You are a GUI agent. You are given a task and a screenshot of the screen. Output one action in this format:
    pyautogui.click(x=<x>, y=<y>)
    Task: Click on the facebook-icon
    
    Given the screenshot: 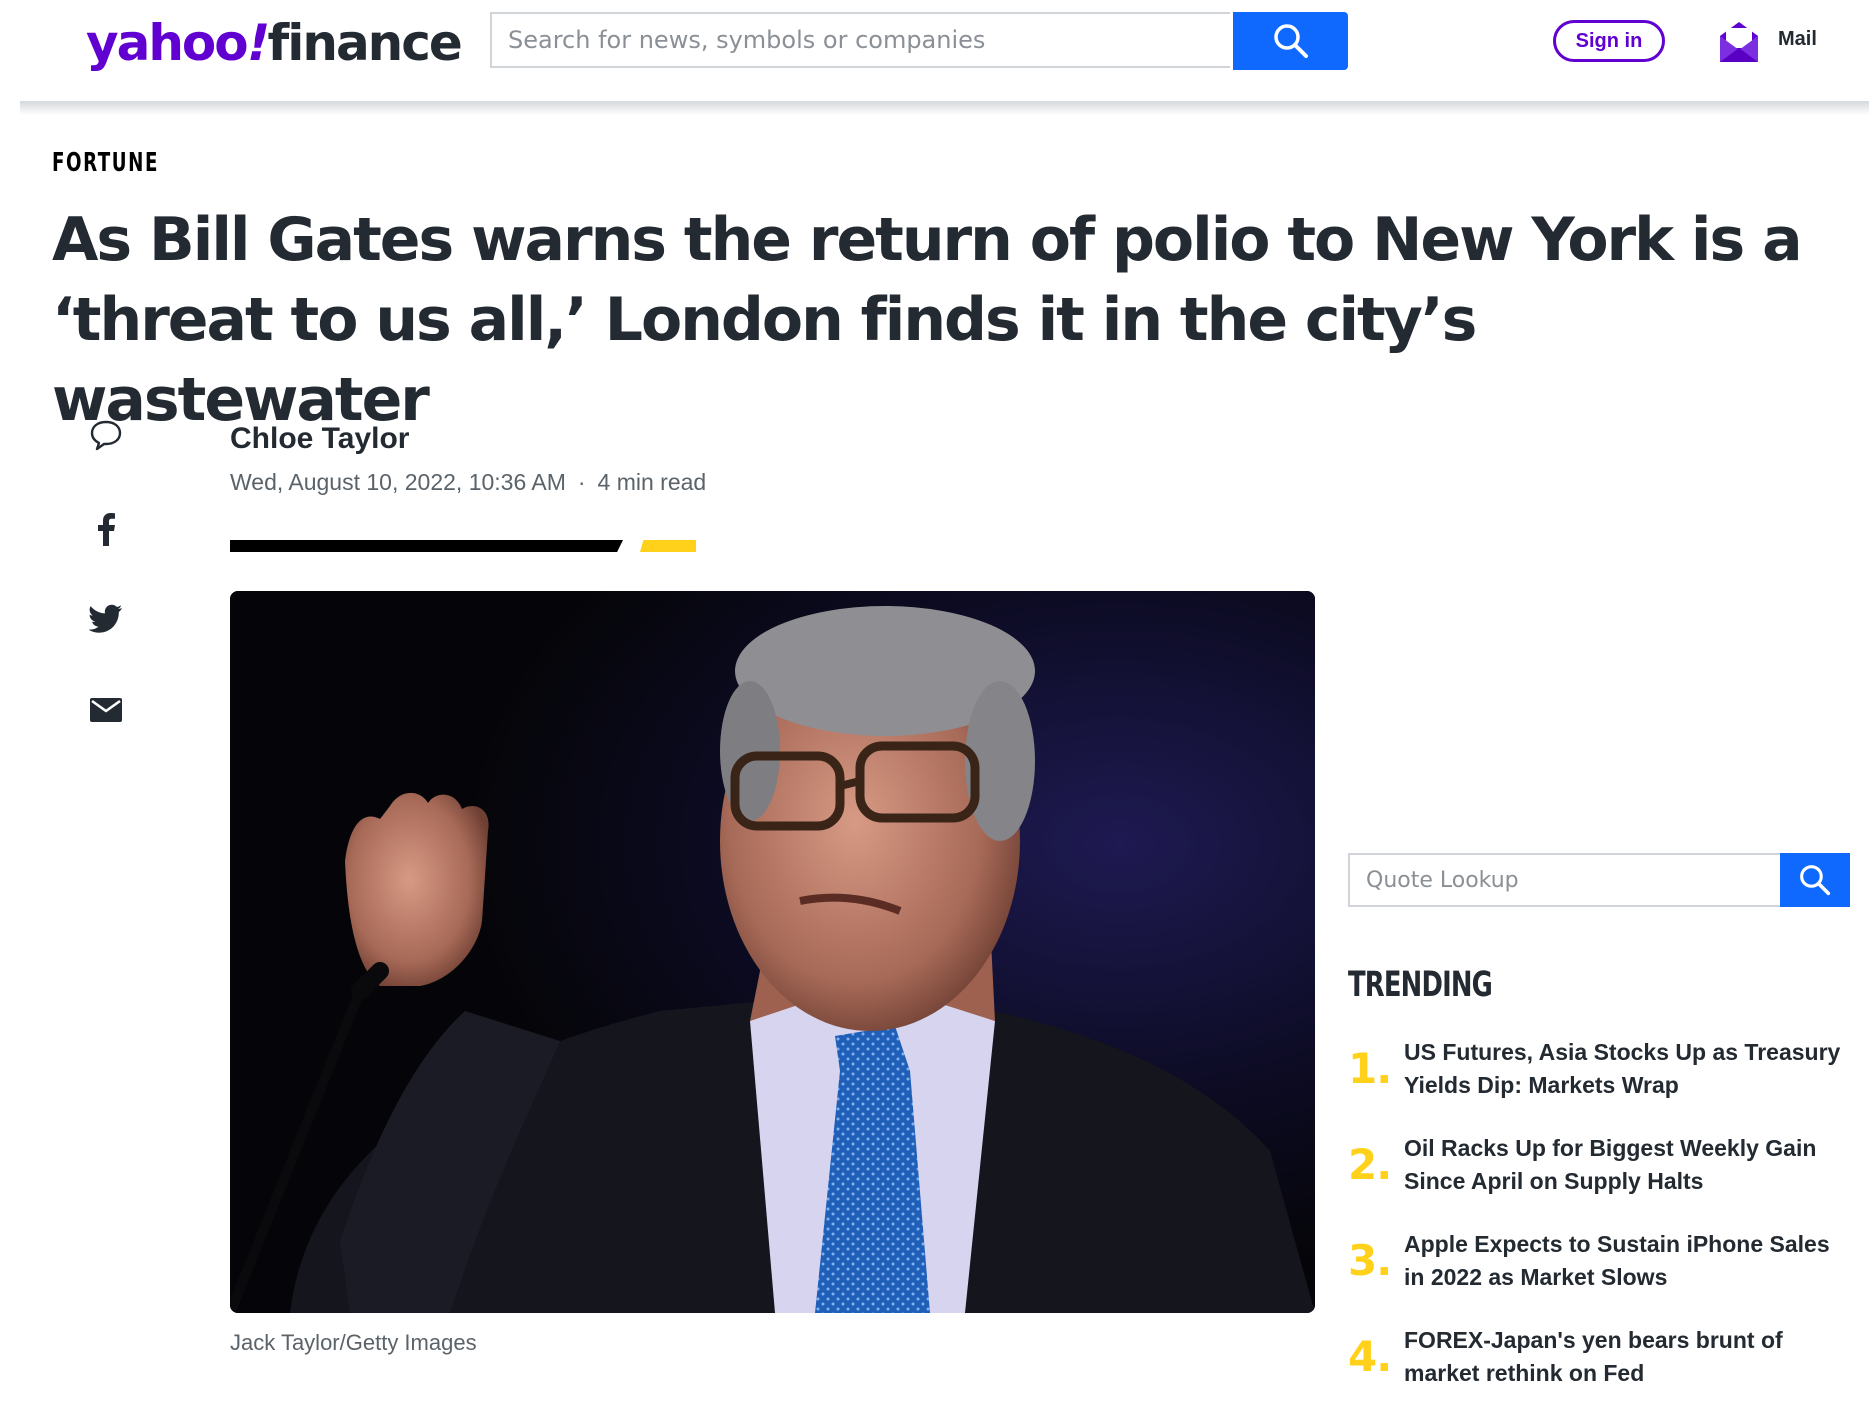 What is the action you would take?
    pyautogui.click(x=106, y=529)
    